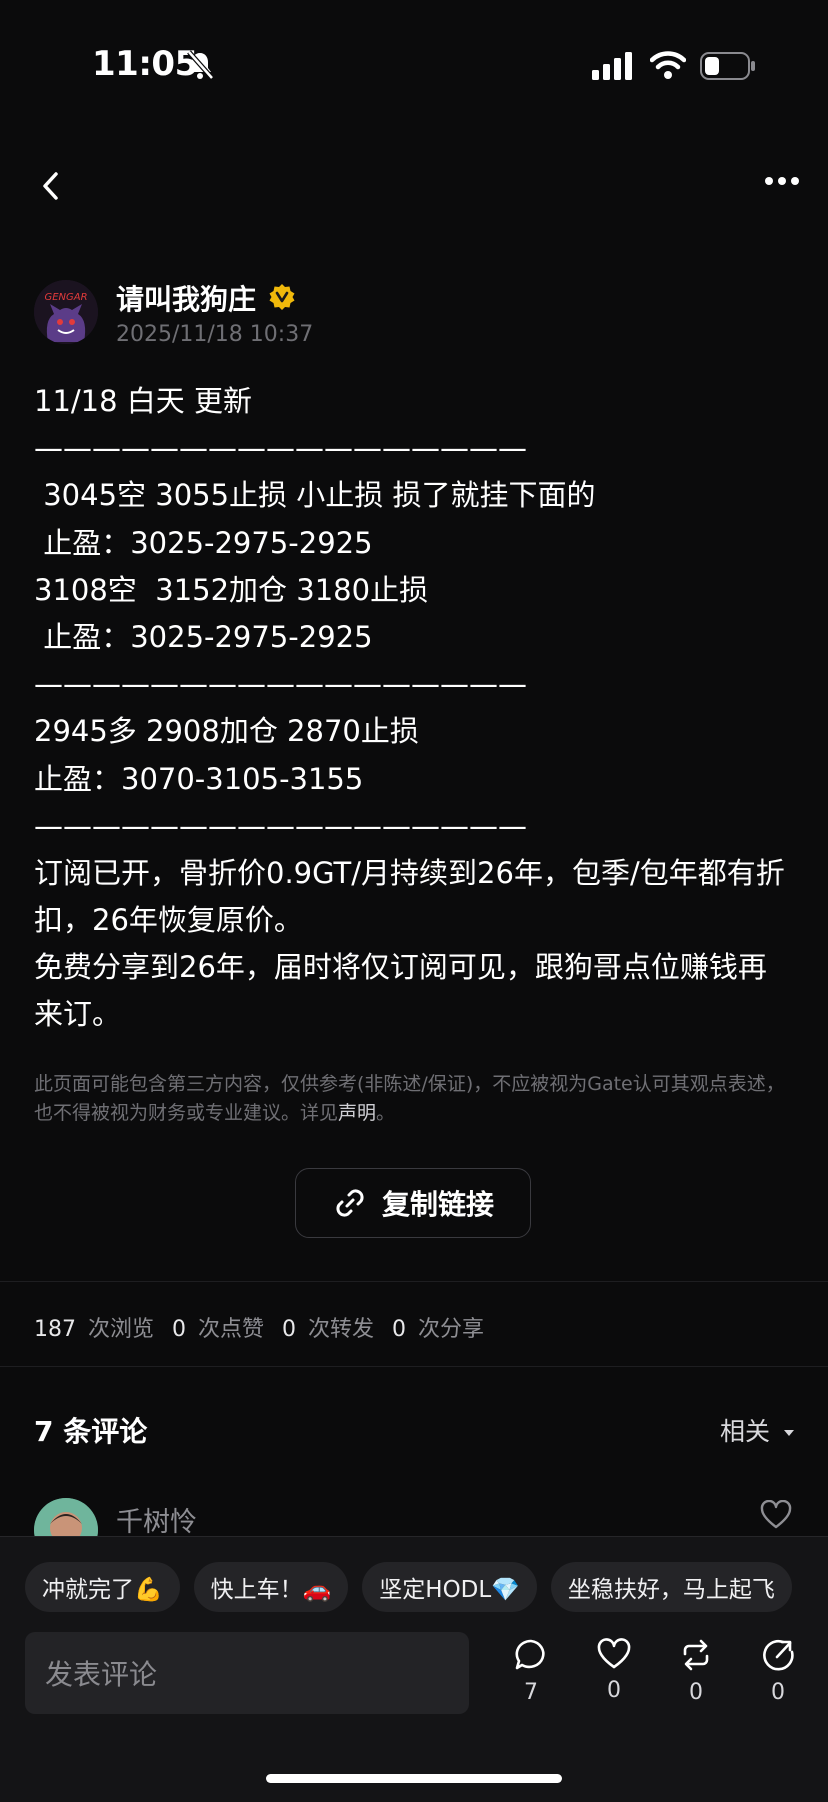  I want to click on share-icon, so click(778, 1655).